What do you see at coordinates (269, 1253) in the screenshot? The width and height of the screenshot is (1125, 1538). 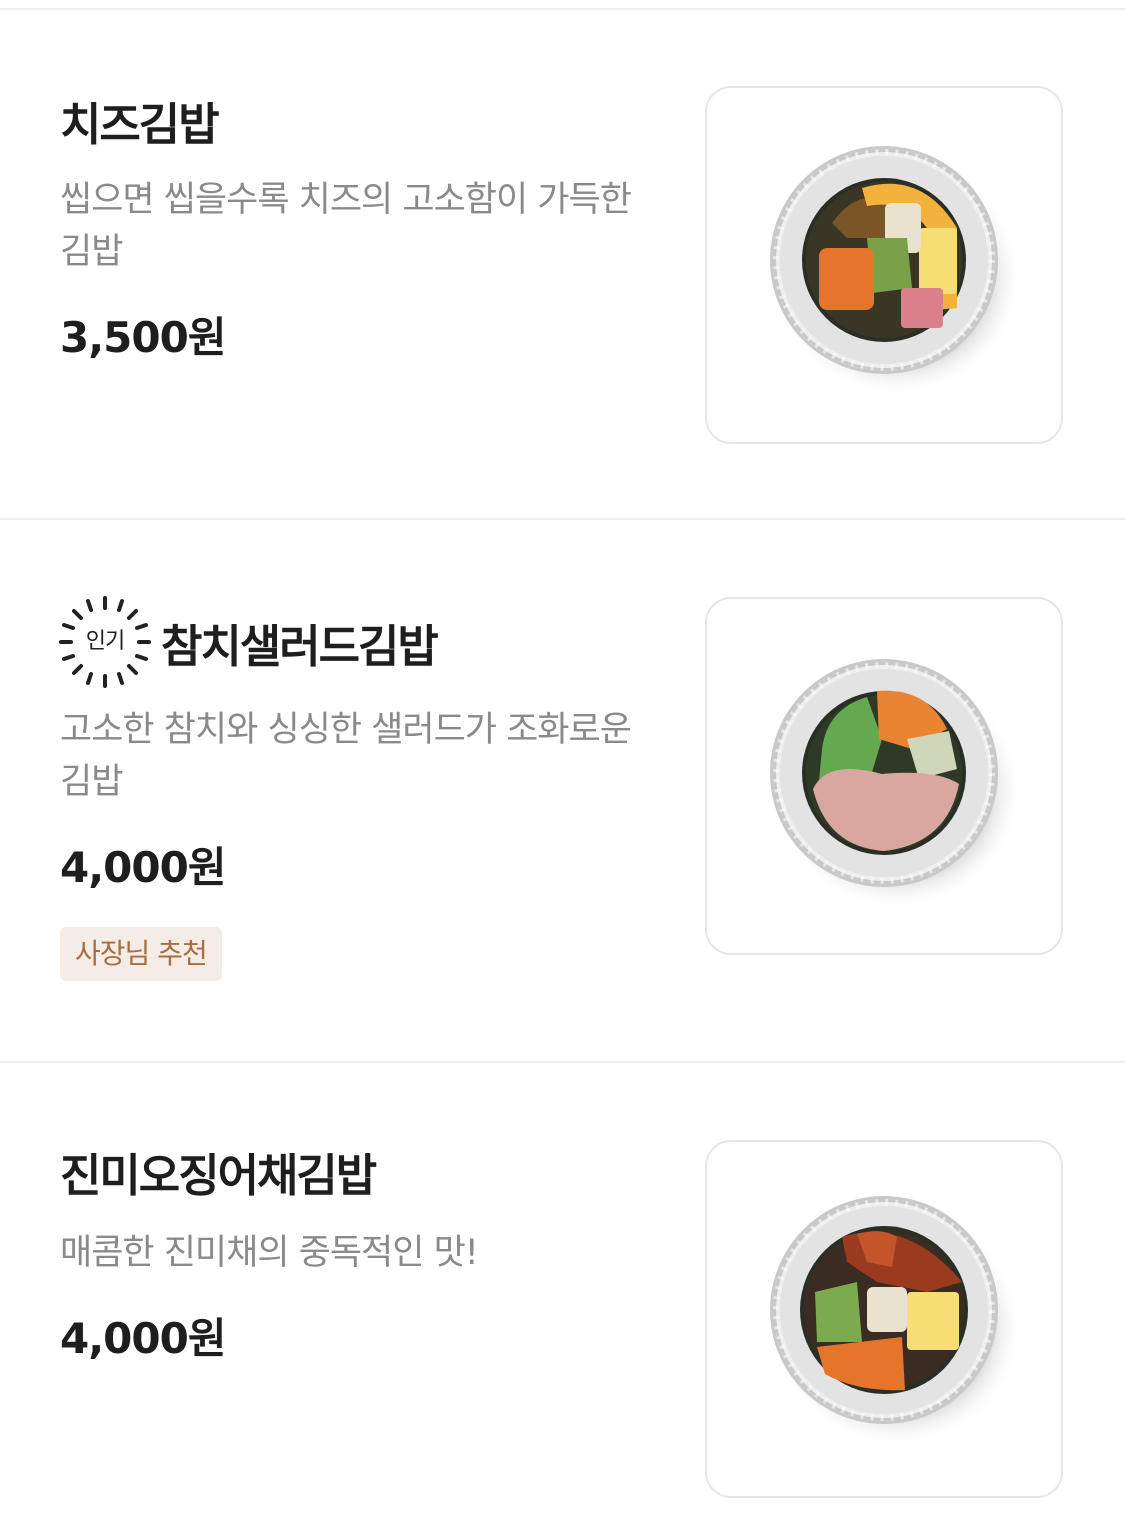 I see `menu-item-description: 매콤한 진미채의 중독적인 맛!` at bounding box center [269, 1253].